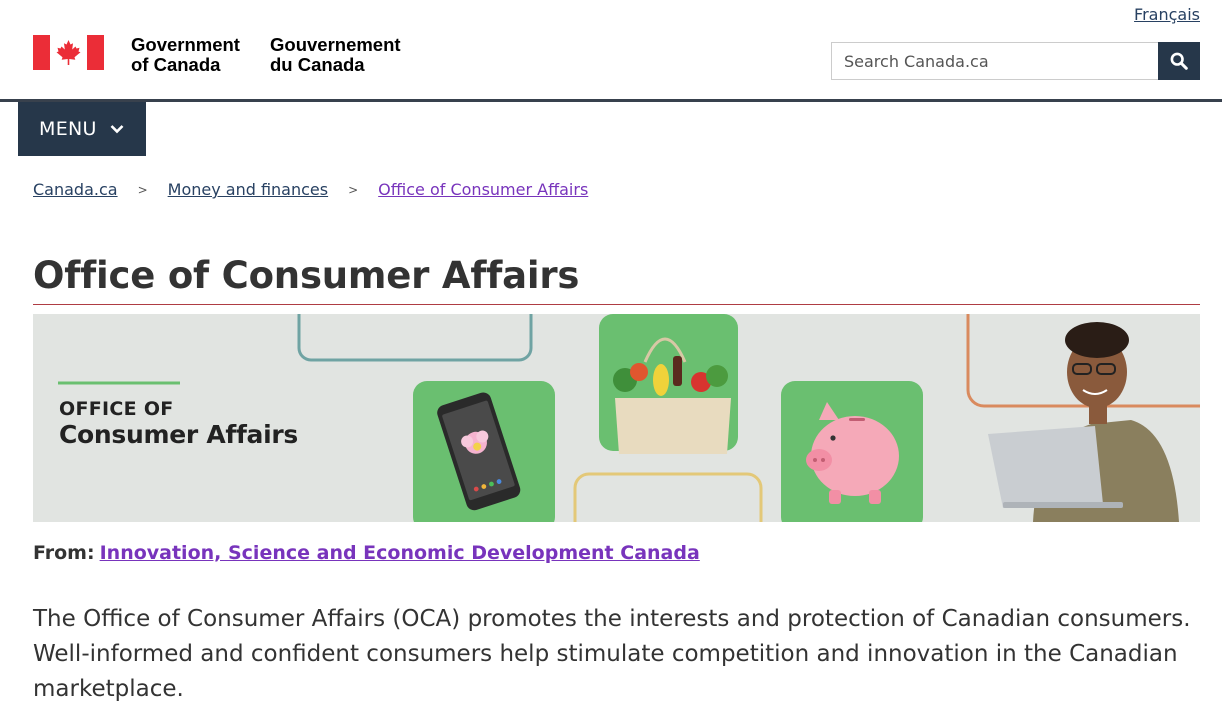 This screenshot has width=1222, height=720. I want to click on header-divider, so click(611, 100).